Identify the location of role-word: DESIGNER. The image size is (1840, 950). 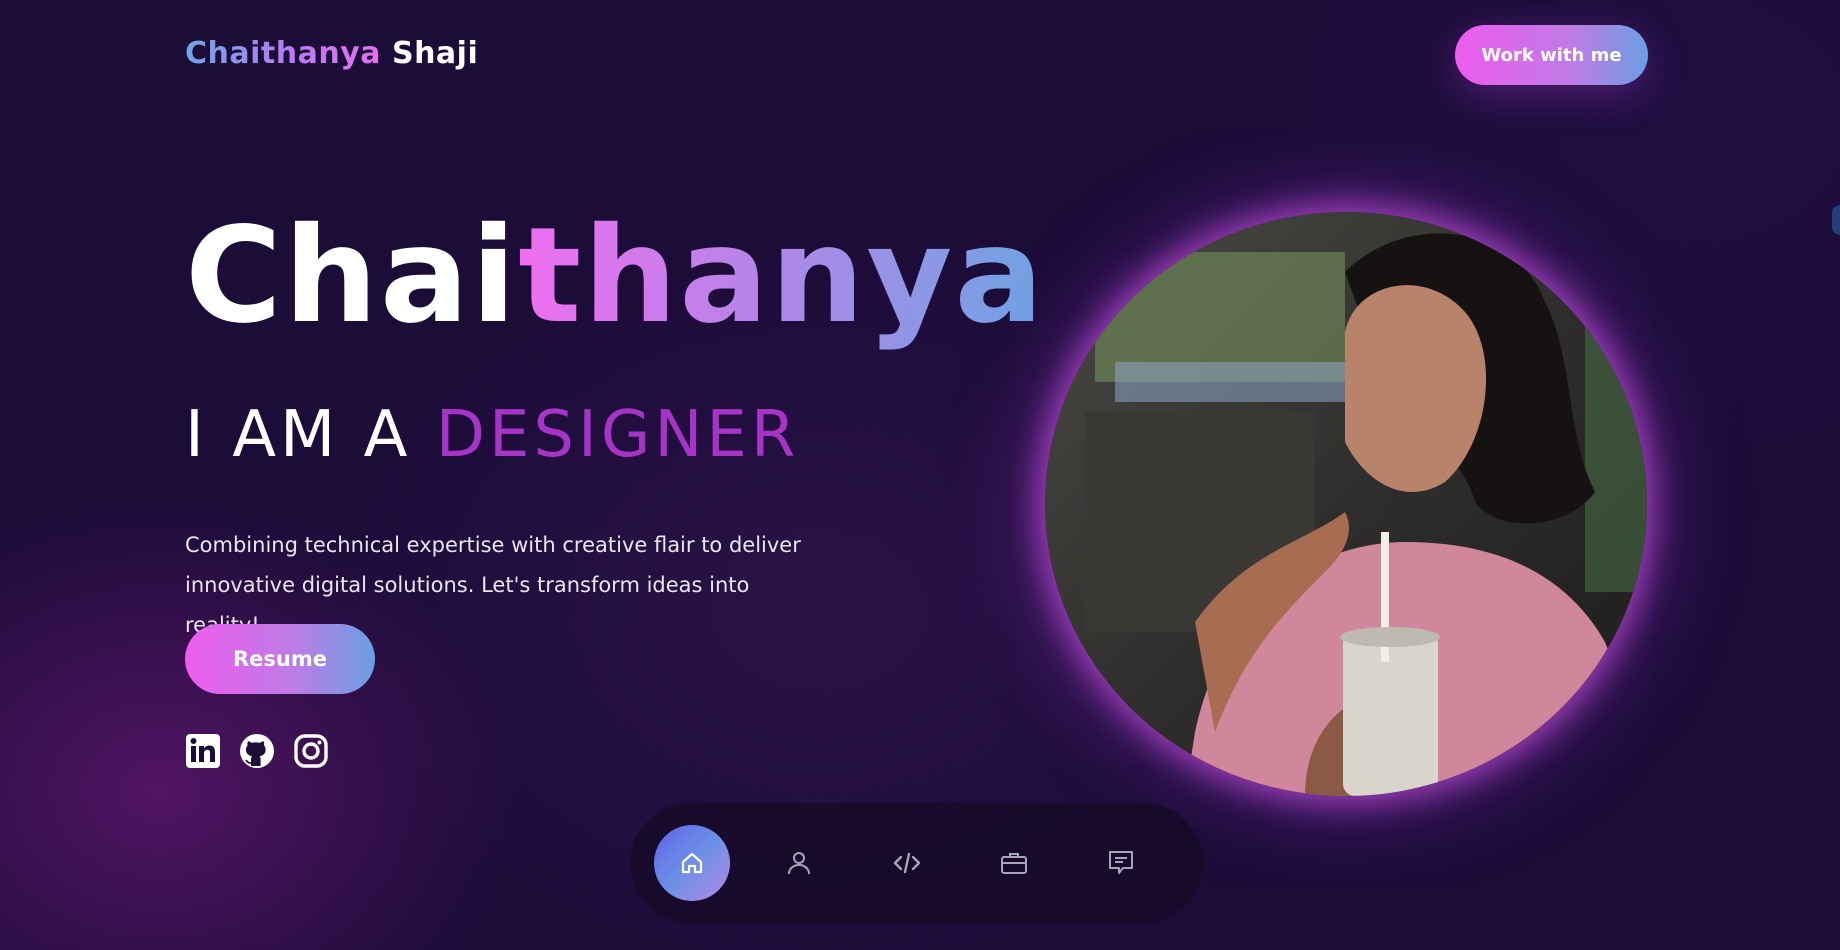
(617, 435).